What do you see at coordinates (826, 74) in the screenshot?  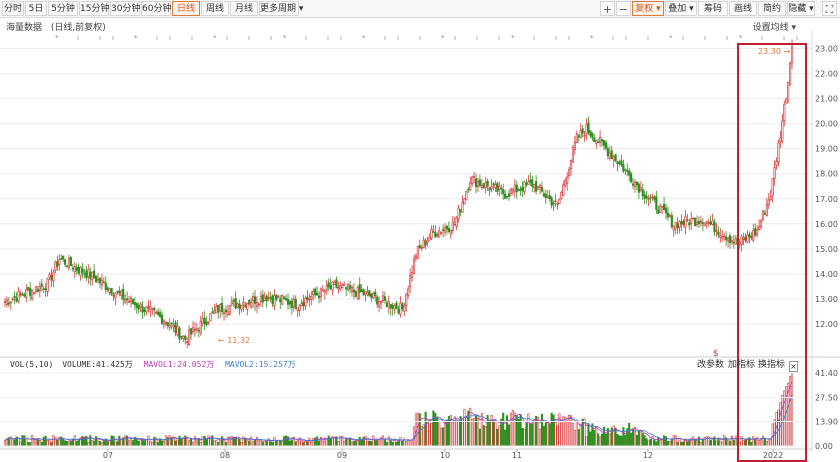 I see `price-tick-label: 22.00` at bounding box center [826, 74].